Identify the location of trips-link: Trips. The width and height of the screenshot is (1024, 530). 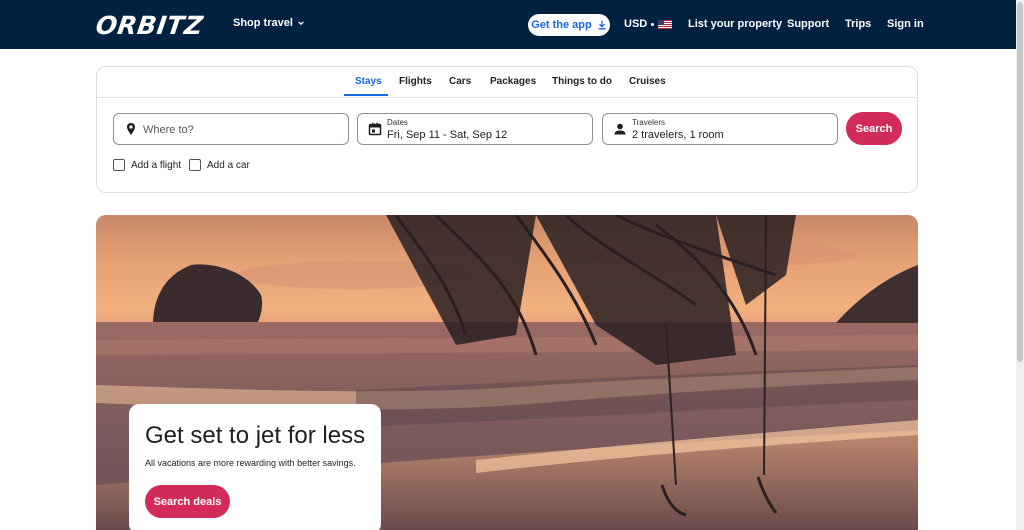
(858, 24).